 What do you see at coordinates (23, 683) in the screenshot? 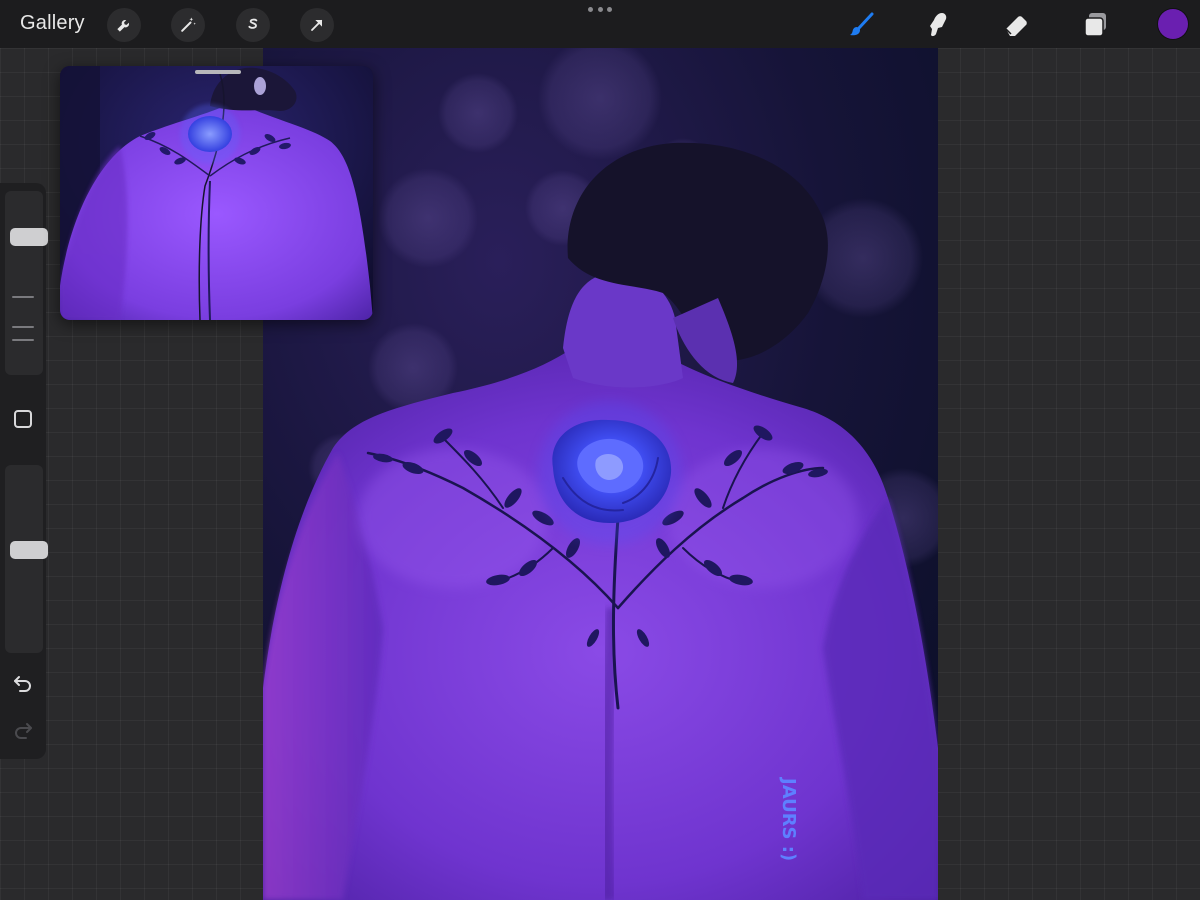
I see `undo-icon` at bounding box center [23, 683].